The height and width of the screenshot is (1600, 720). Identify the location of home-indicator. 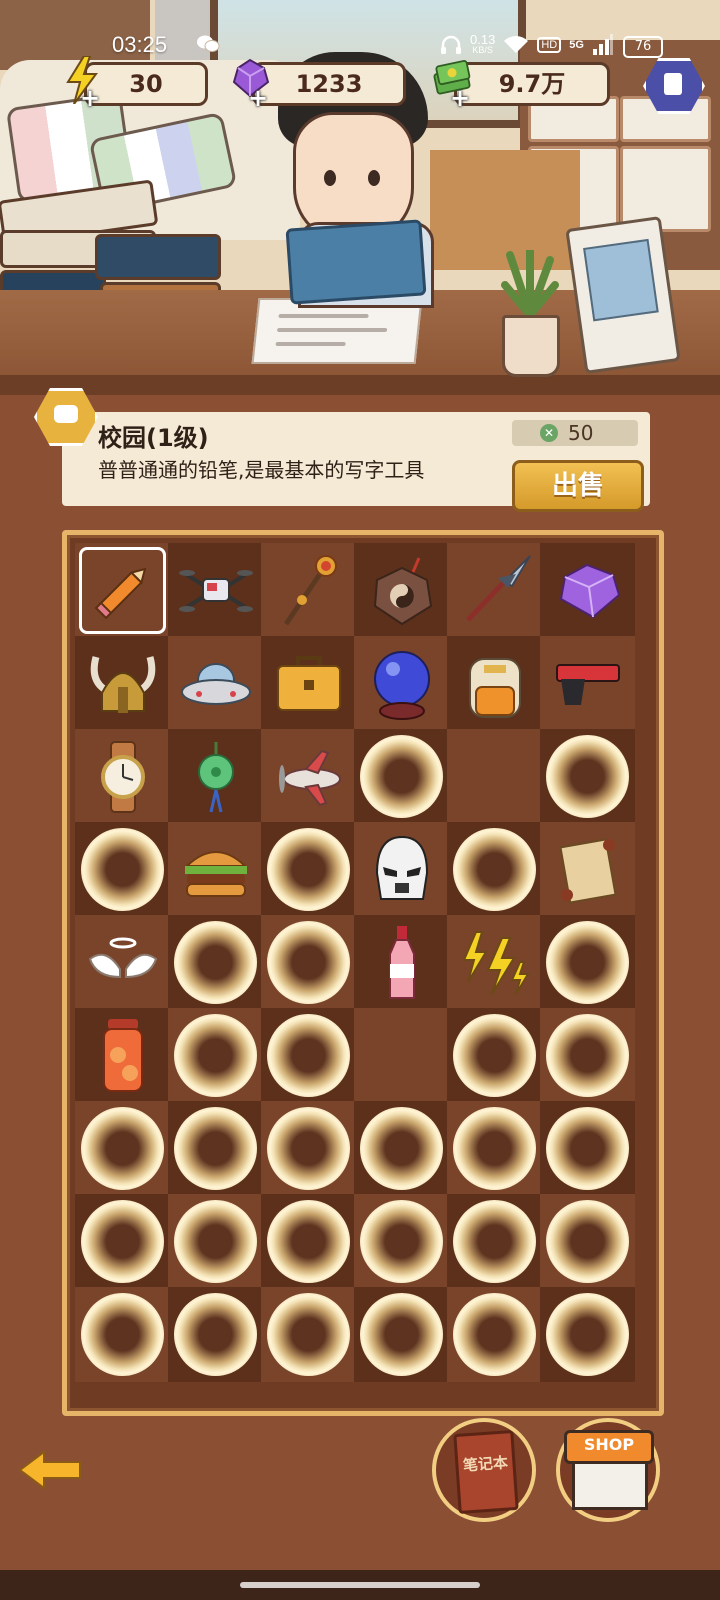
(360, 1585).